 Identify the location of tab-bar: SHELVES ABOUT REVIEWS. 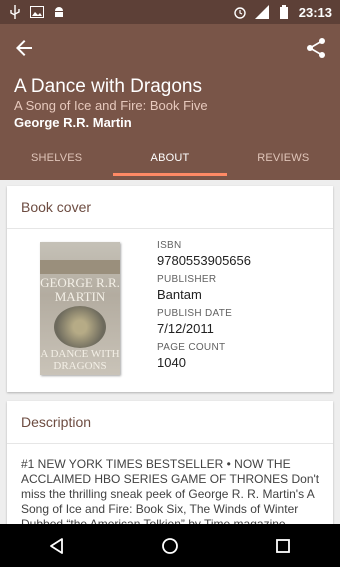
(170, 162).